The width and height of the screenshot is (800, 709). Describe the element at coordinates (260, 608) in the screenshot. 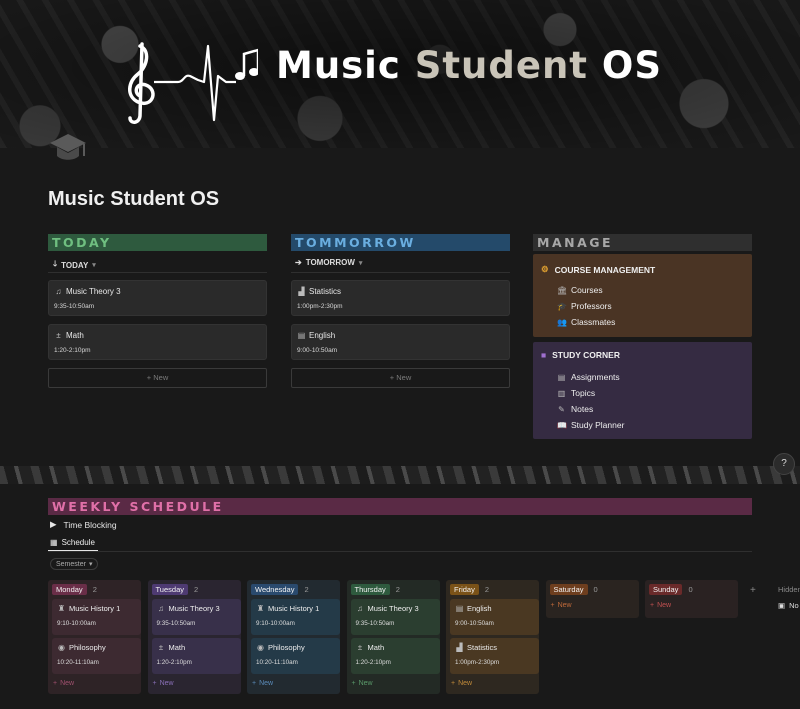

I see `violin-icon: ♜` at that location.